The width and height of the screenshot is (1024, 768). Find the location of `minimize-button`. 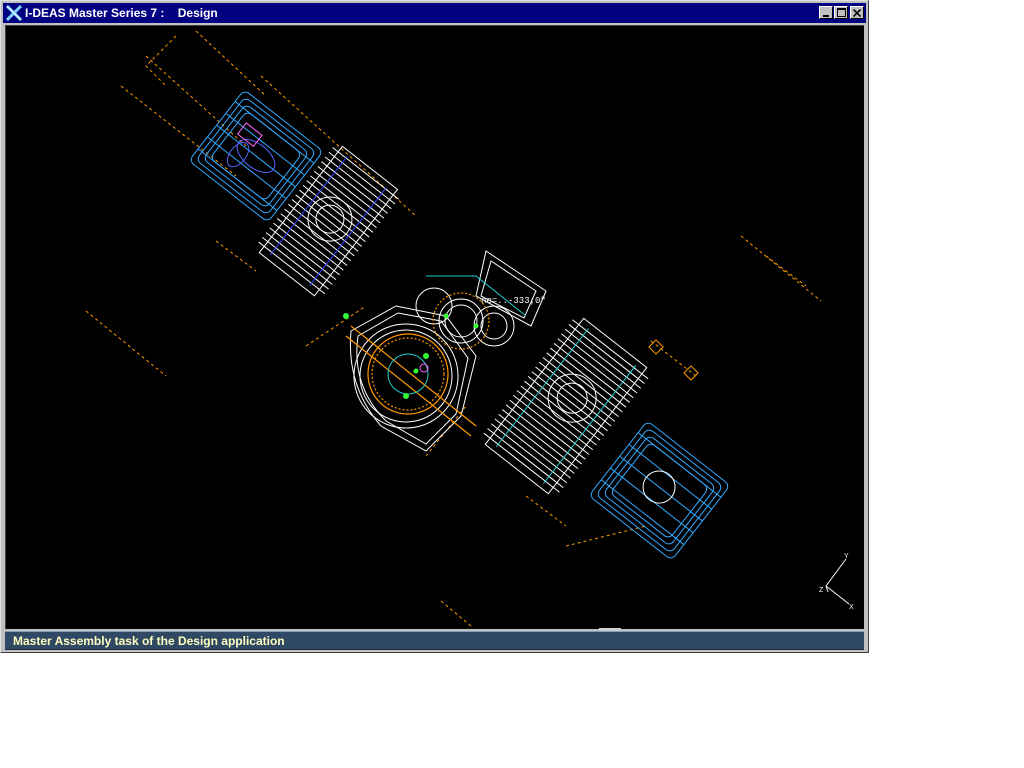

minimize-button is located at coordinates (826, 12).